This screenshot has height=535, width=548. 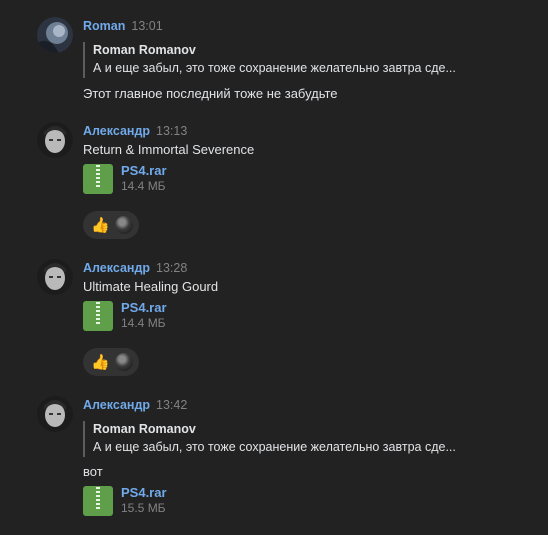 What do you see at coordinates (147, 26) in the screenshot?
I see `message-time: 13:01` at bounding box center [147, 26].